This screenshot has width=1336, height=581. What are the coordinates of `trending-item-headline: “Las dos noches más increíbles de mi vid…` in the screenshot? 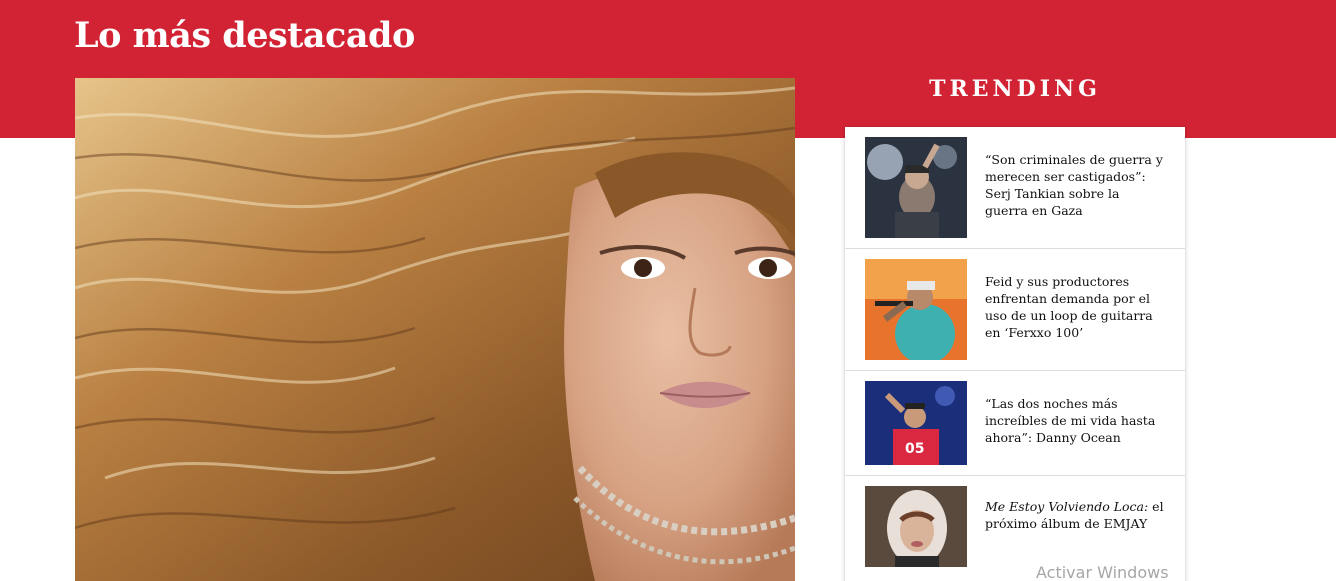 It's located at (1075, 420).